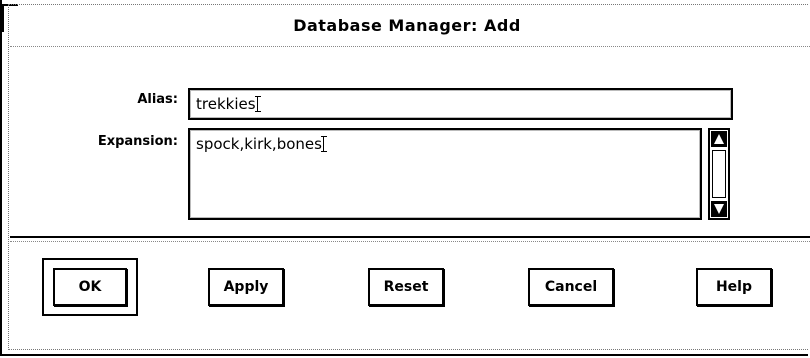 This screenshot has height=358, width=810. I want to click on apply-button-label: Apply, so click(246, 287).